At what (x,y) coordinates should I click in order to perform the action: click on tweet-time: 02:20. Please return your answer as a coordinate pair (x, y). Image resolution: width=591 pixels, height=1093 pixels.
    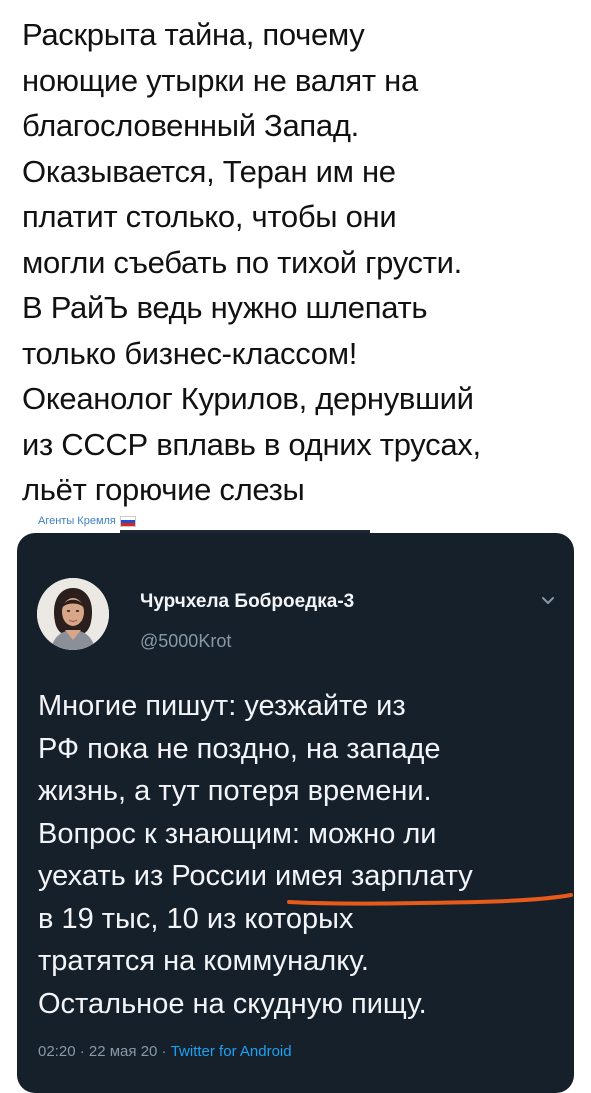
    Looking at the image, I should click on (57, 1051).